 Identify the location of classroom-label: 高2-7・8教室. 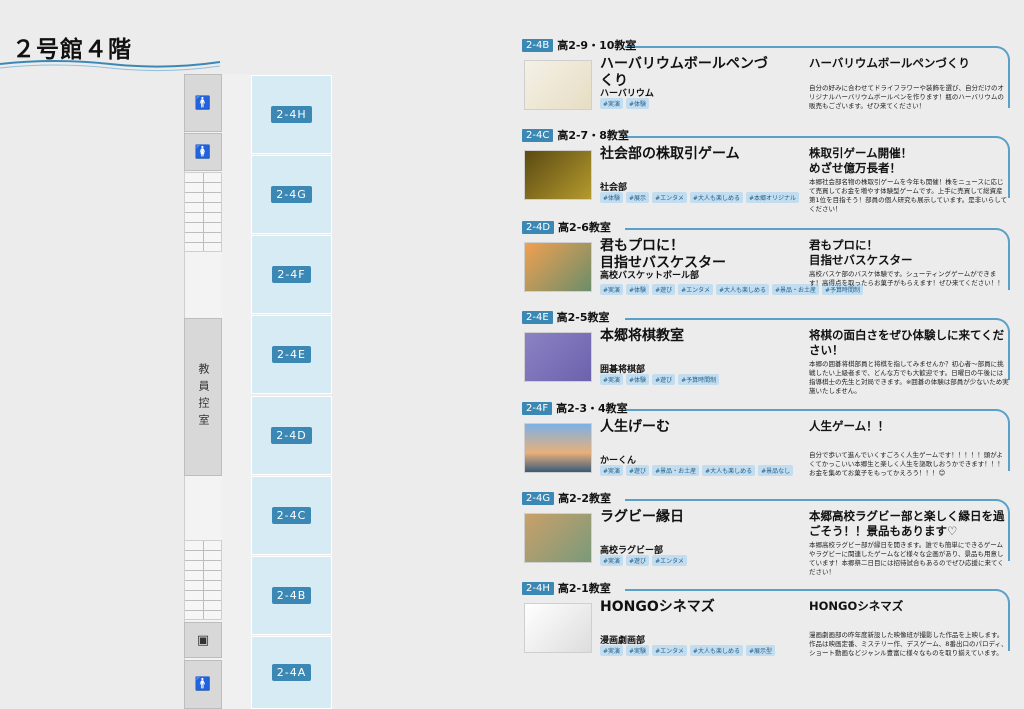
(593, 135).